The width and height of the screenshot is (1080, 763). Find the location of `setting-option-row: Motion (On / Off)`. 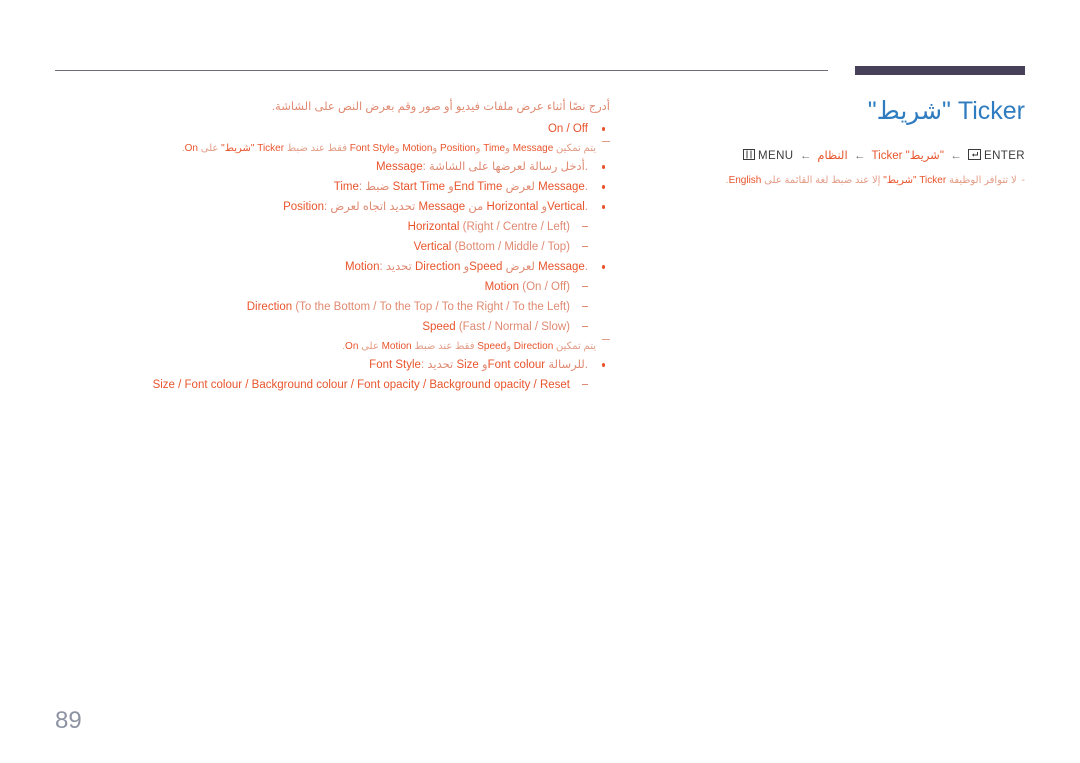

setting-option-row: Motion (On / Off) is located at coordinates (330, 287).